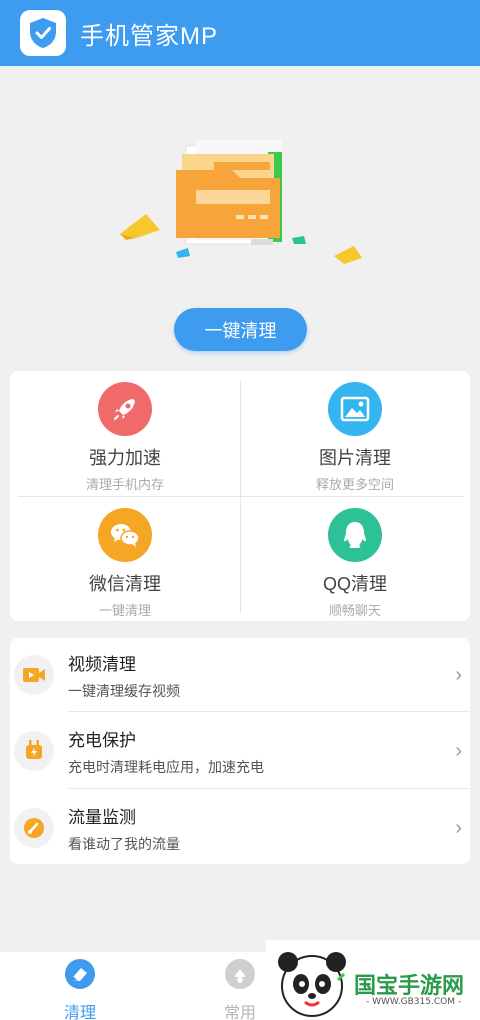  Describe the element at coordinates (414, 1002) in the screenshot. I see `watermark-url: - WWW.GB315.COM -` at that location.